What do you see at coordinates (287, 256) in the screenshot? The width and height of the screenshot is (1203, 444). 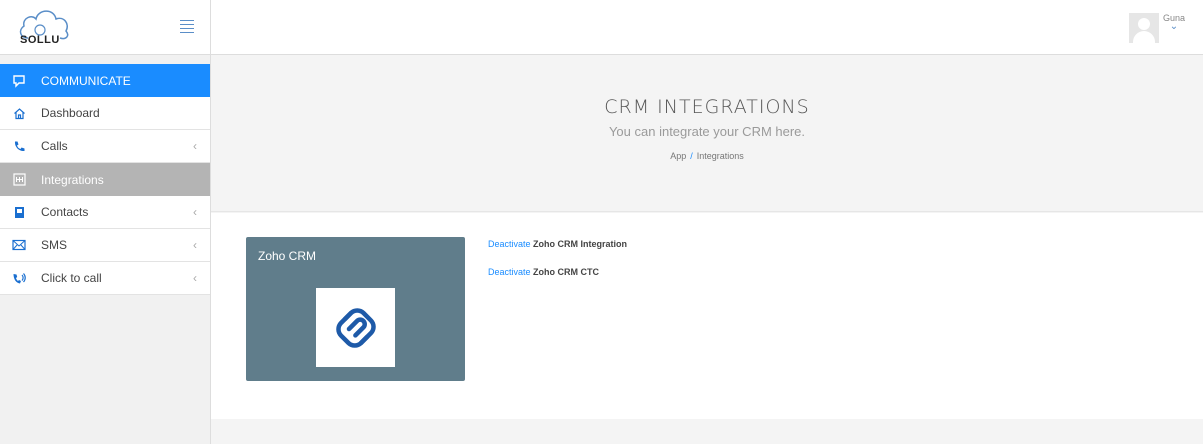 I see `card-title: Zoho CRM` at bounding box center [287, 256].